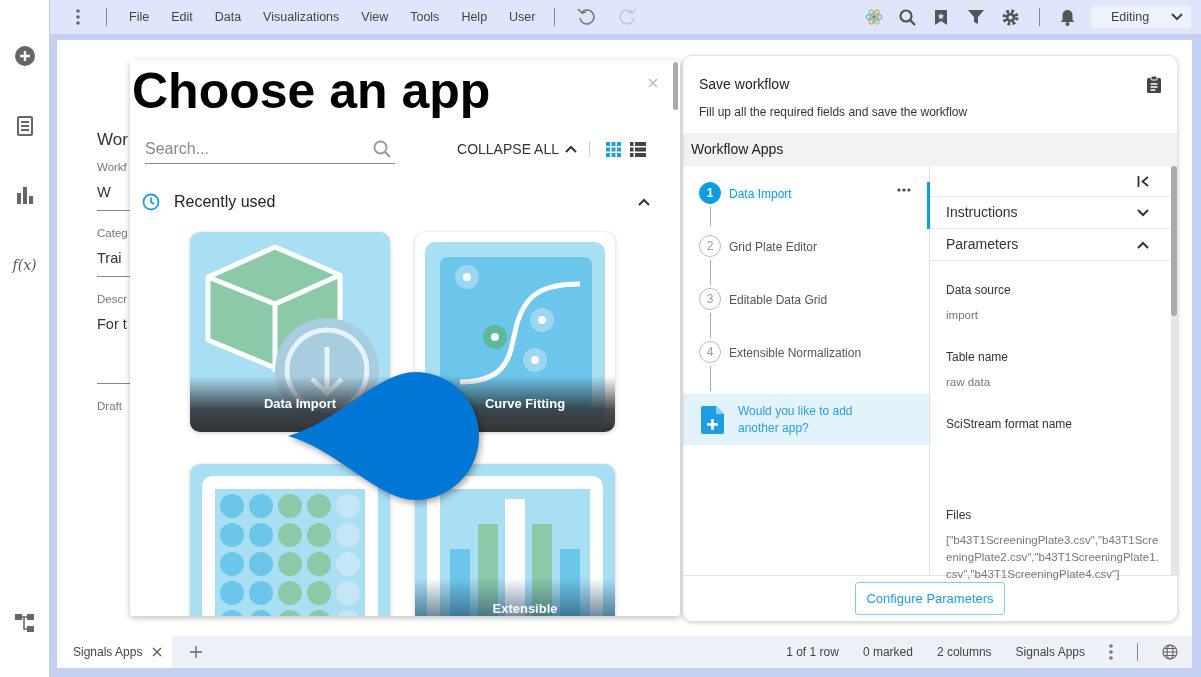 Image resolution: width=1201 pixels, height=677 pixels. Describe the element at coordinates (225, 202) in the screenshot. I see `section-title: Recently used` at that location.